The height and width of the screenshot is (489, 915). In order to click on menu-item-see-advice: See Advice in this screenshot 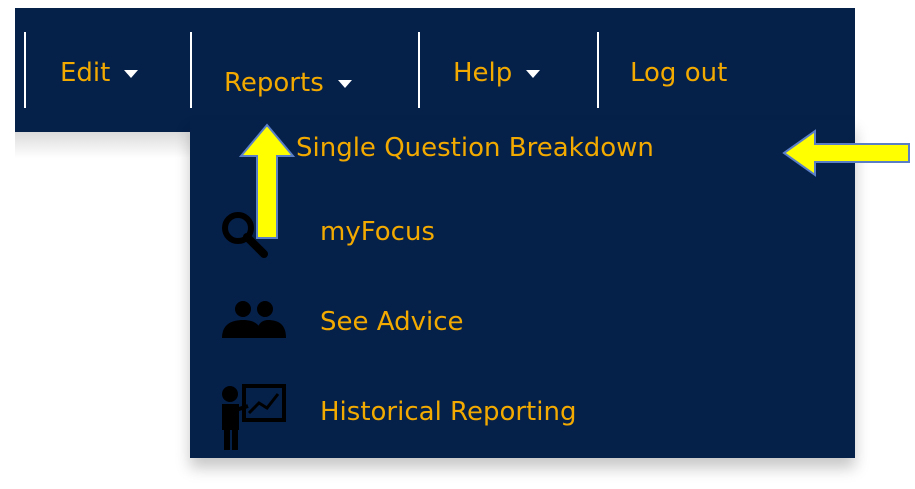, I will do `click(392, 322)`.